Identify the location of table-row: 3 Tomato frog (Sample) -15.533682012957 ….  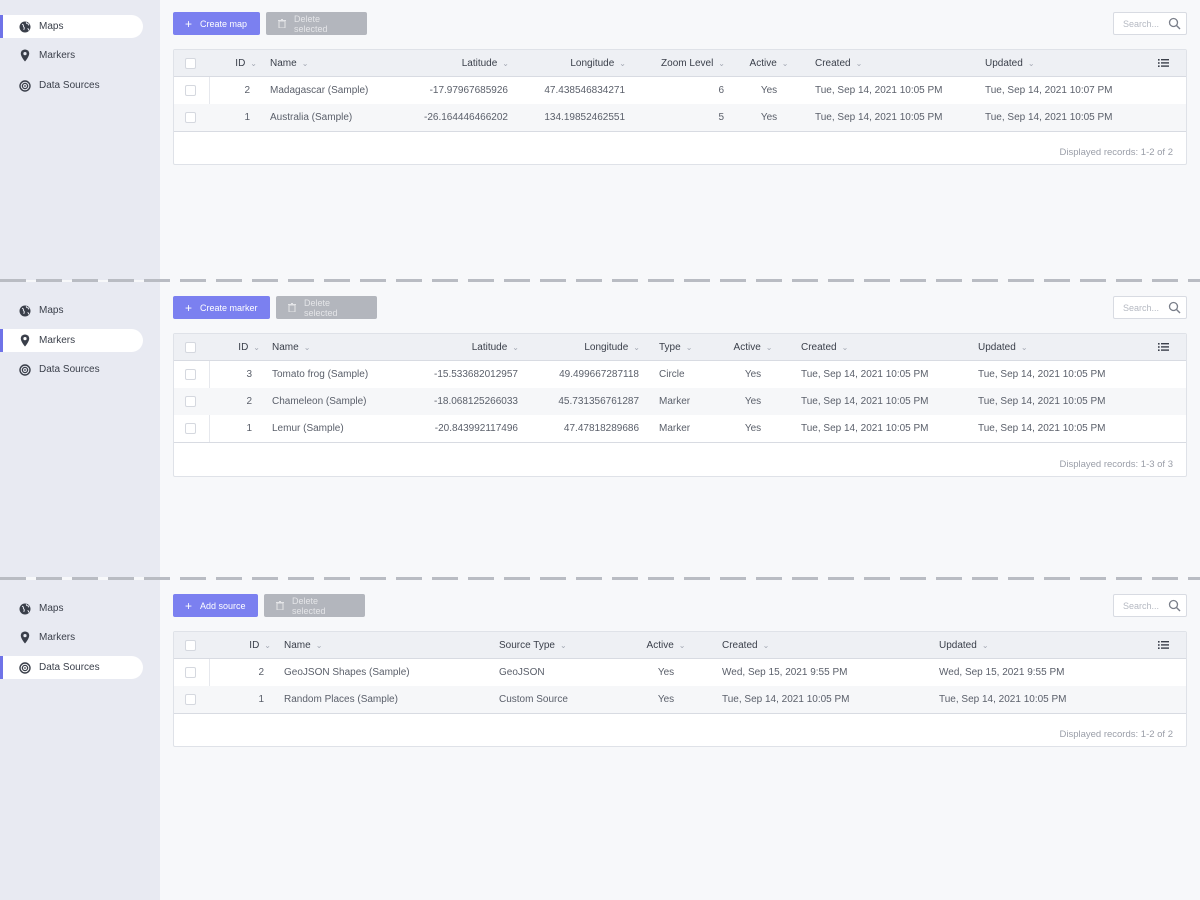
(680, 374).